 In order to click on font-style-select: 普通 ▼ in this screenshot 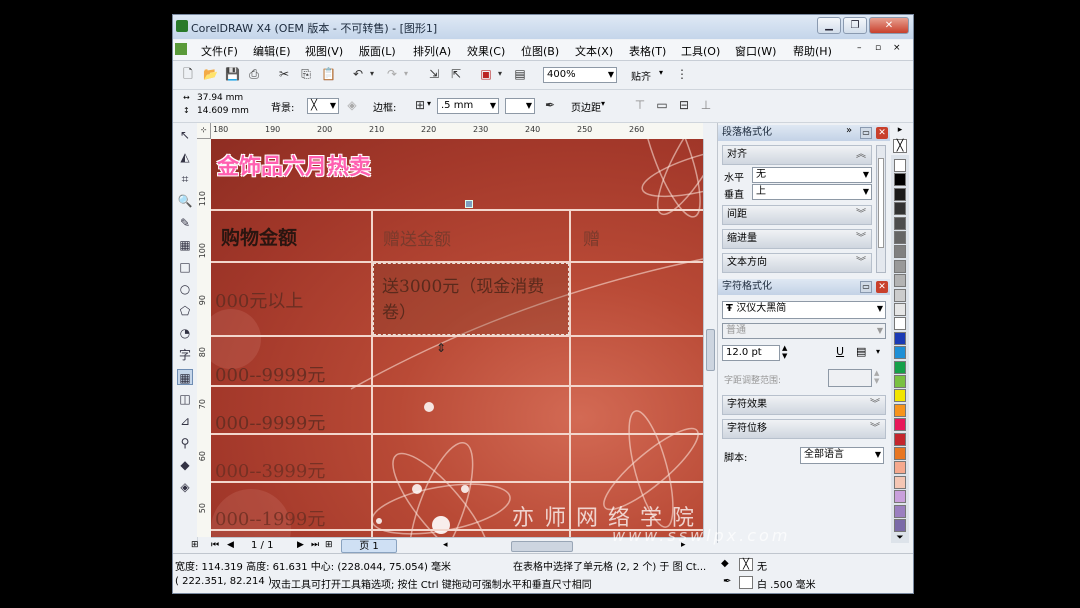, I will do `click(804, 331)`.